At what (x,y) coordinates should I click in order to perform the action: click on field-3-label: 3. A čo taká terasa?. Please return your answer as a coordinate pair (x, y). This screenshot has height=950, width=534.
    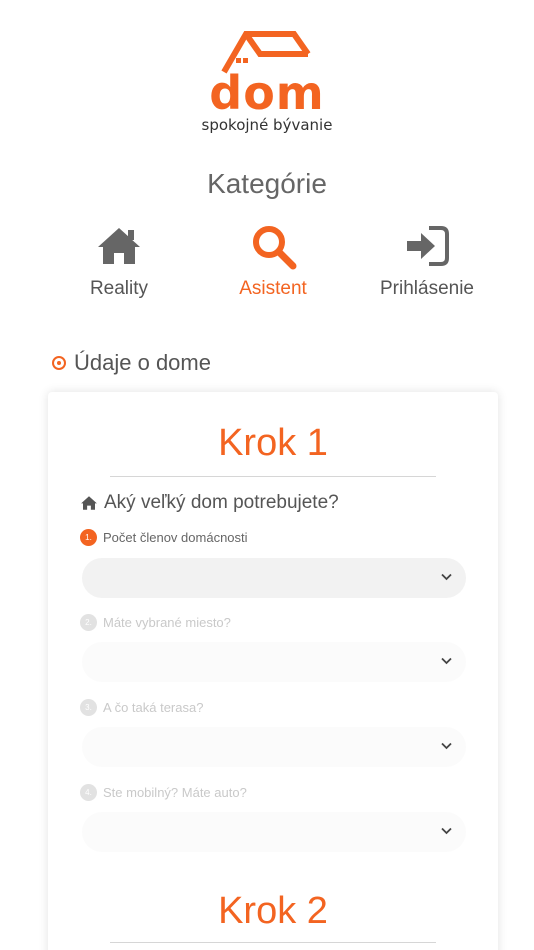
    Looking at the image, I should click on (141, 707).